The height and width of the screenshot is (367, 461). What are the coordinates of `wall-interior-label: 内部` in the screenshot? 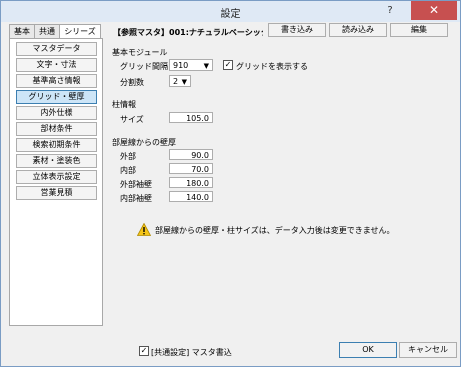 It's located at (128, 170).